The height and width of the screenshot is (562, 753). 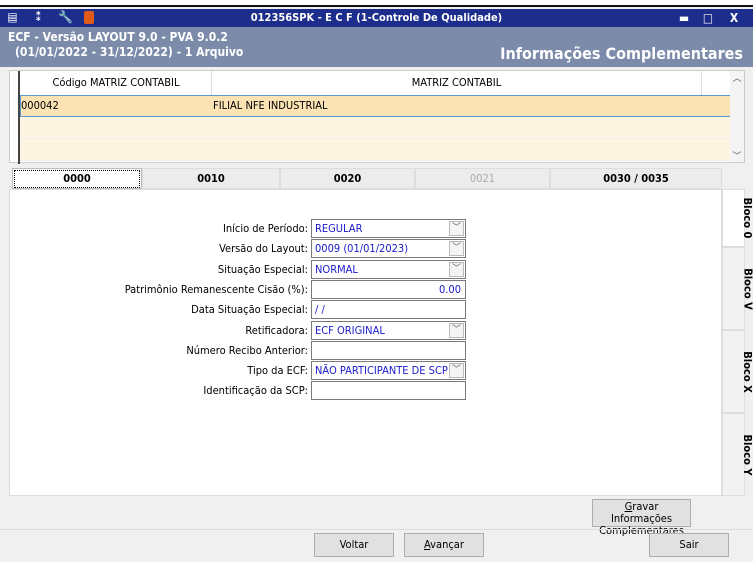 I want to click on field-value: NORMAL, so click(x=336, y=269).